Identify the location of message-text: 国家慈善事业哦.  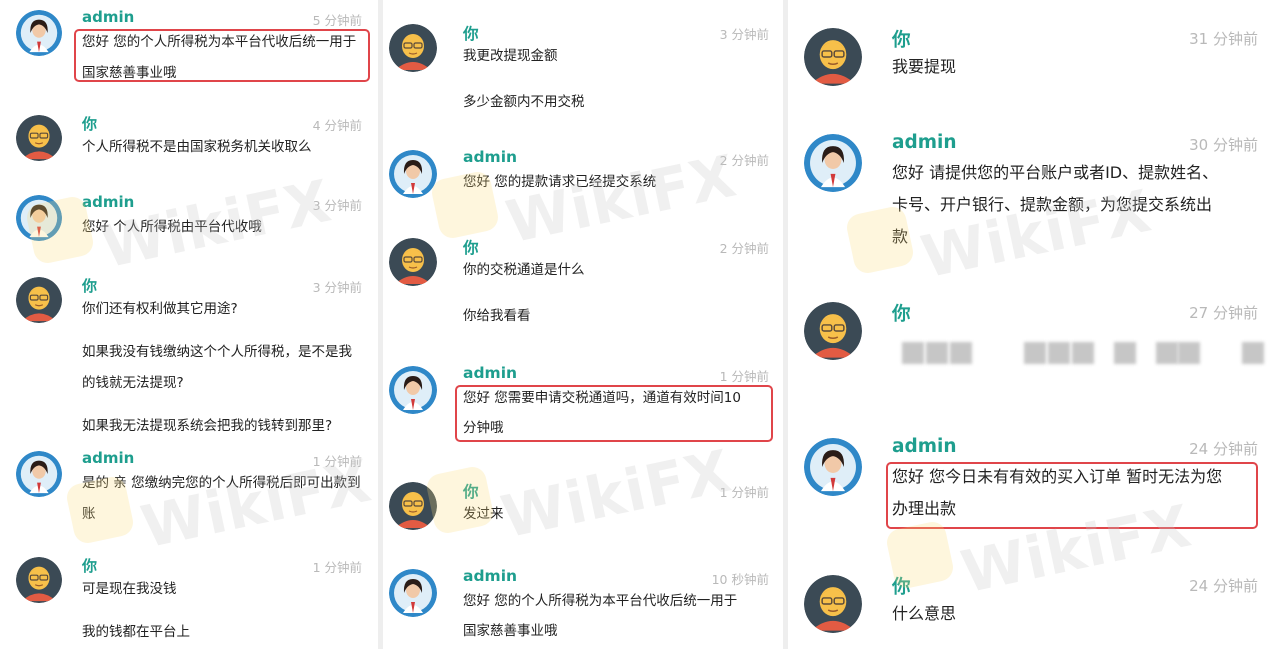
(510, 631).